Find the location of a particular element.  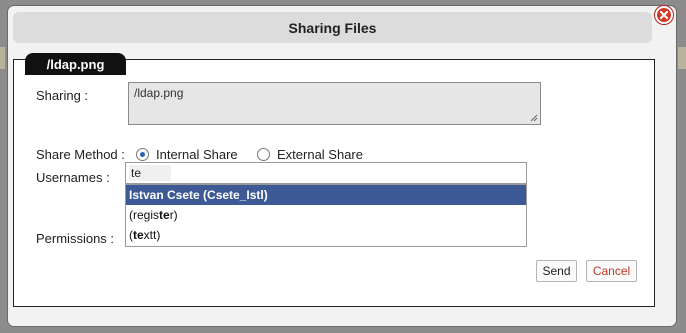

backdrop-strip-right is located at coordinates (682, 58).